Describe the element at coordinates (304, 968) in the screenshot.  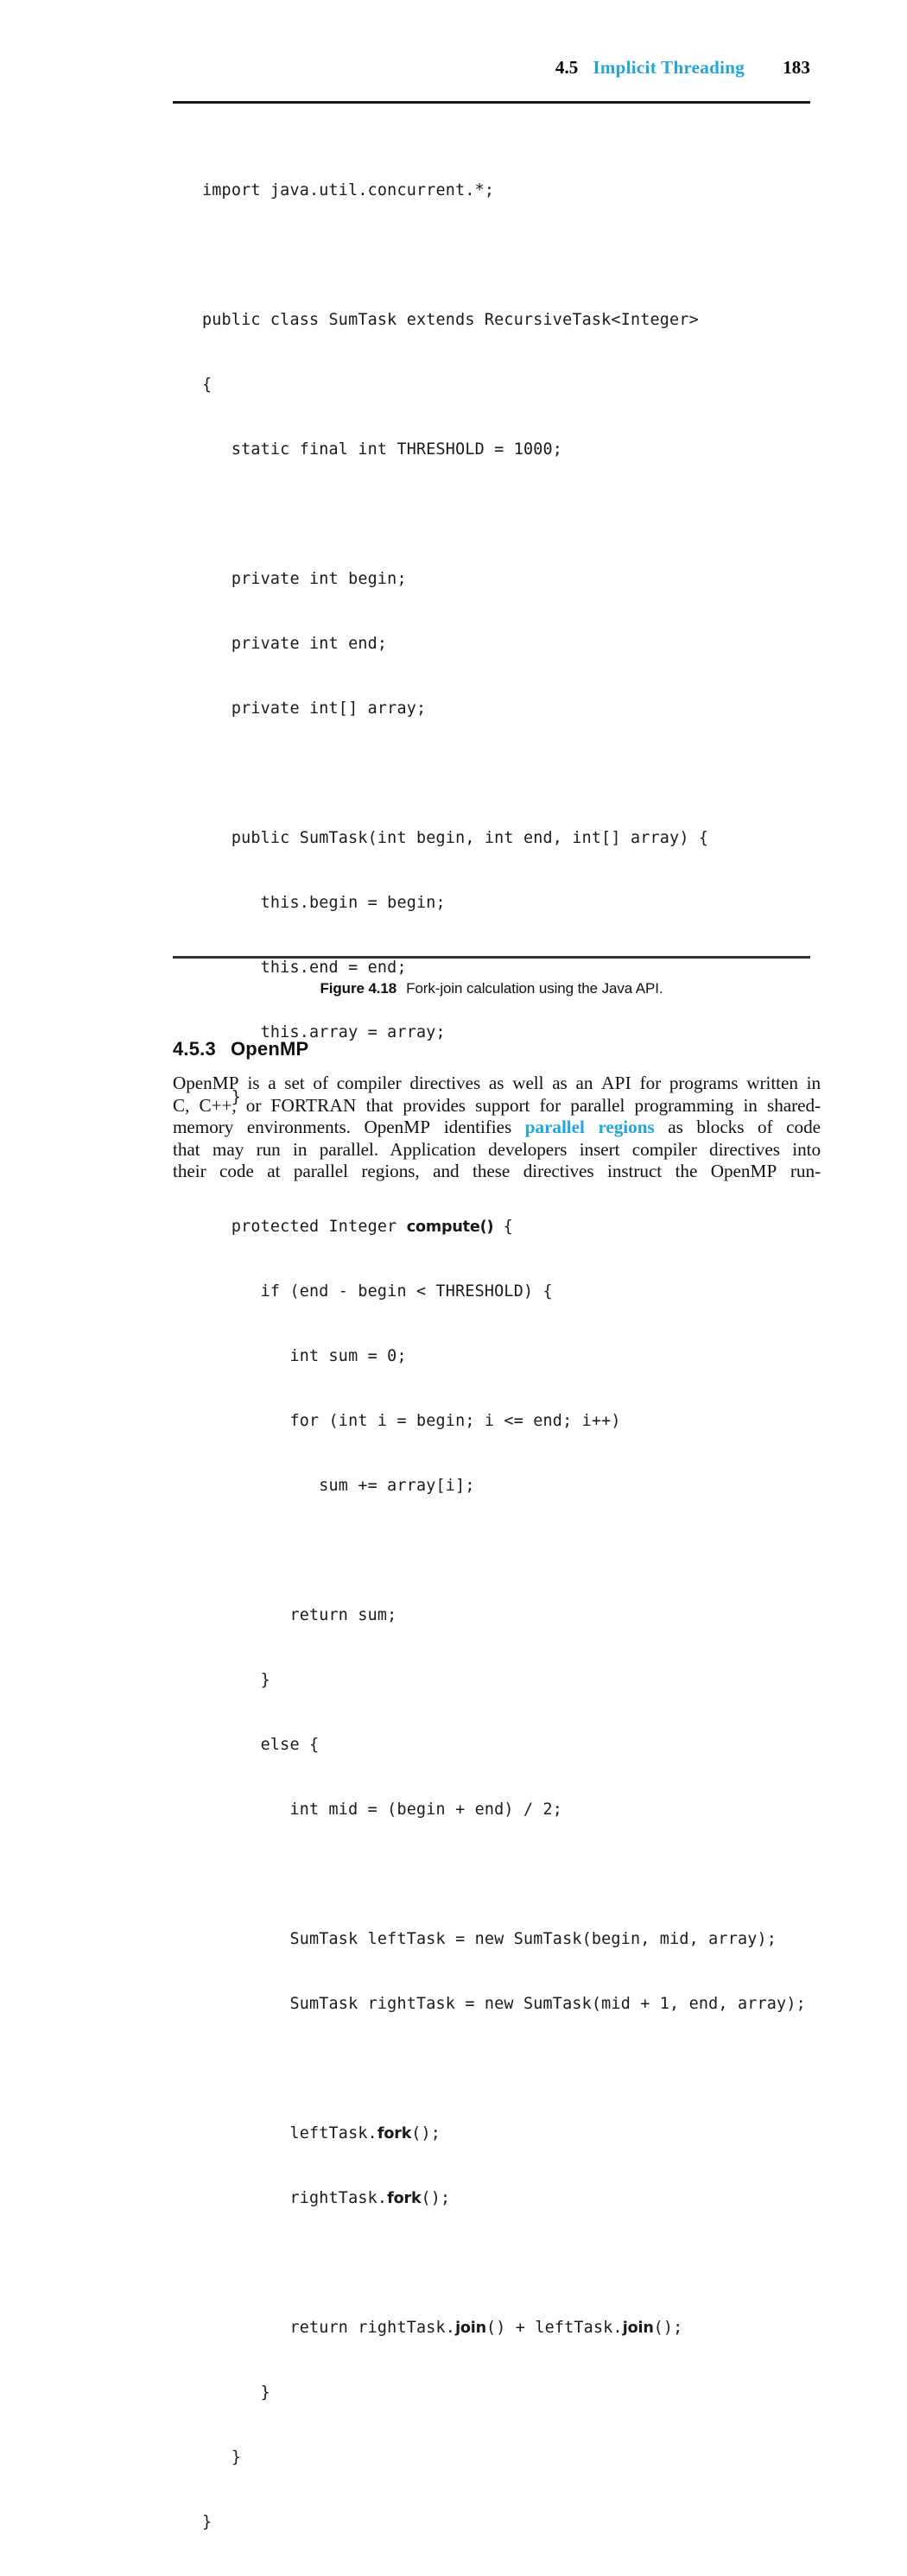
I see `code-line: this.end = end;` at that location.